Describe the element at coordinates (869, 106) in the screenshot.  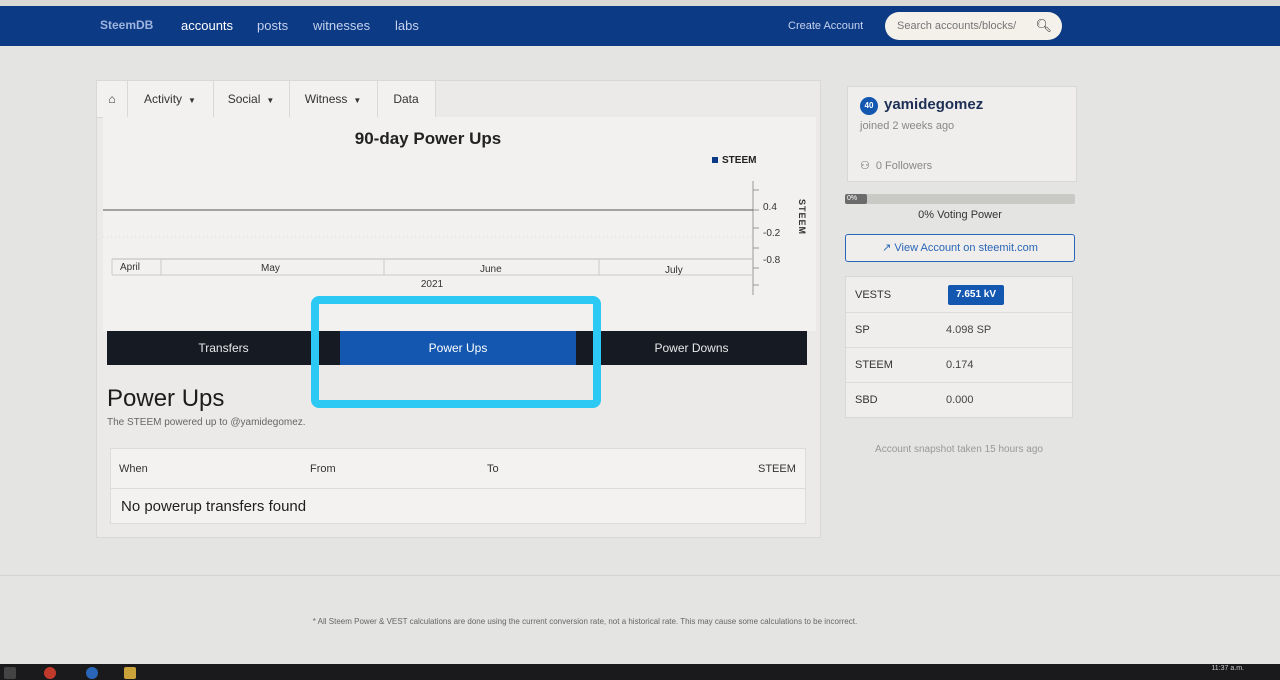
I see `reputation-badge: 40` at that location.